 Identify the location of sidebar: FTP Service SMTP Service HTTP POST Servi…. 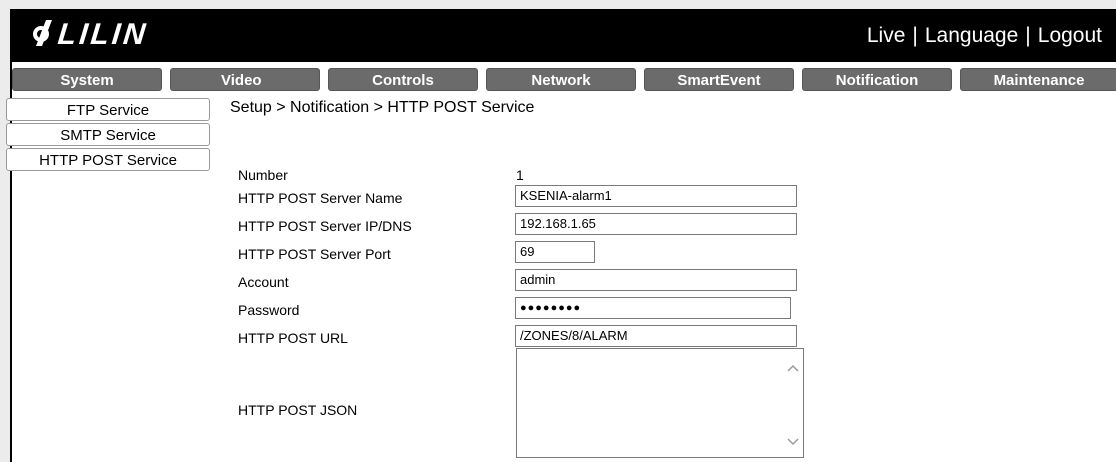
(108, 135).